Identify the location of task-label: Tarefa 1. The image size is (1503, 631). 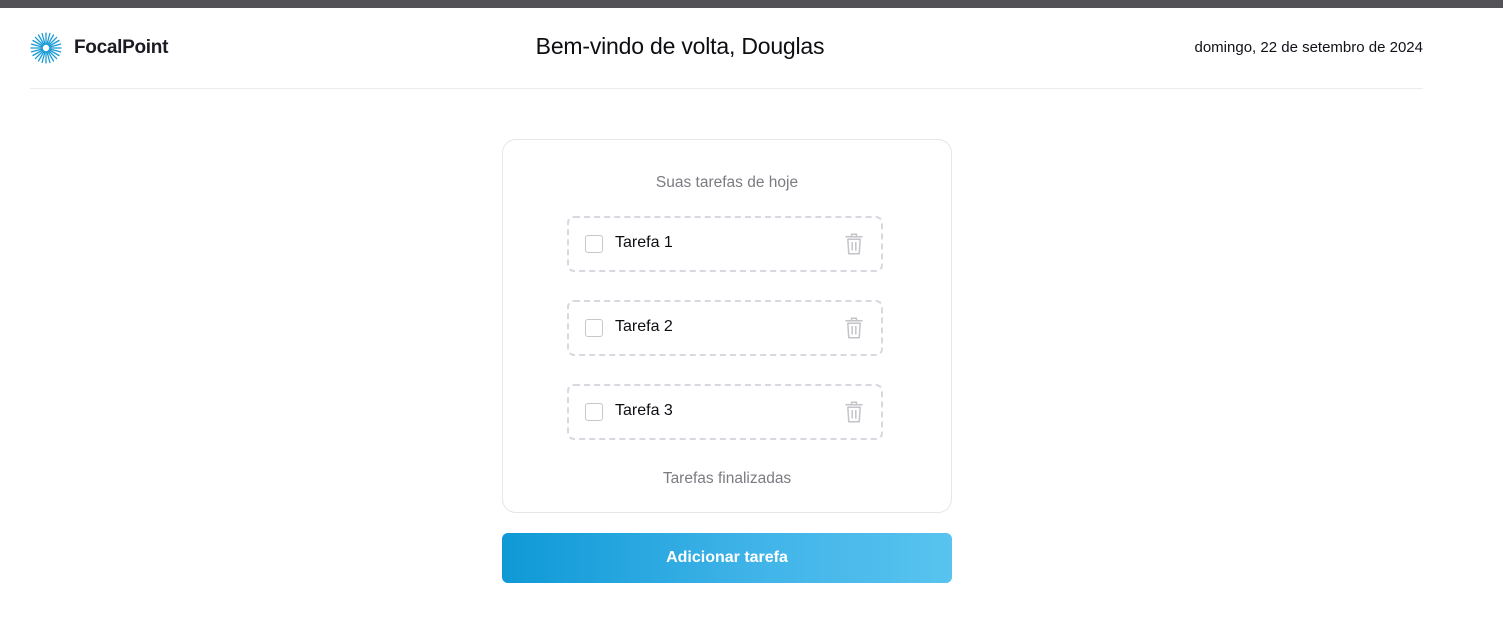
(644, 242).